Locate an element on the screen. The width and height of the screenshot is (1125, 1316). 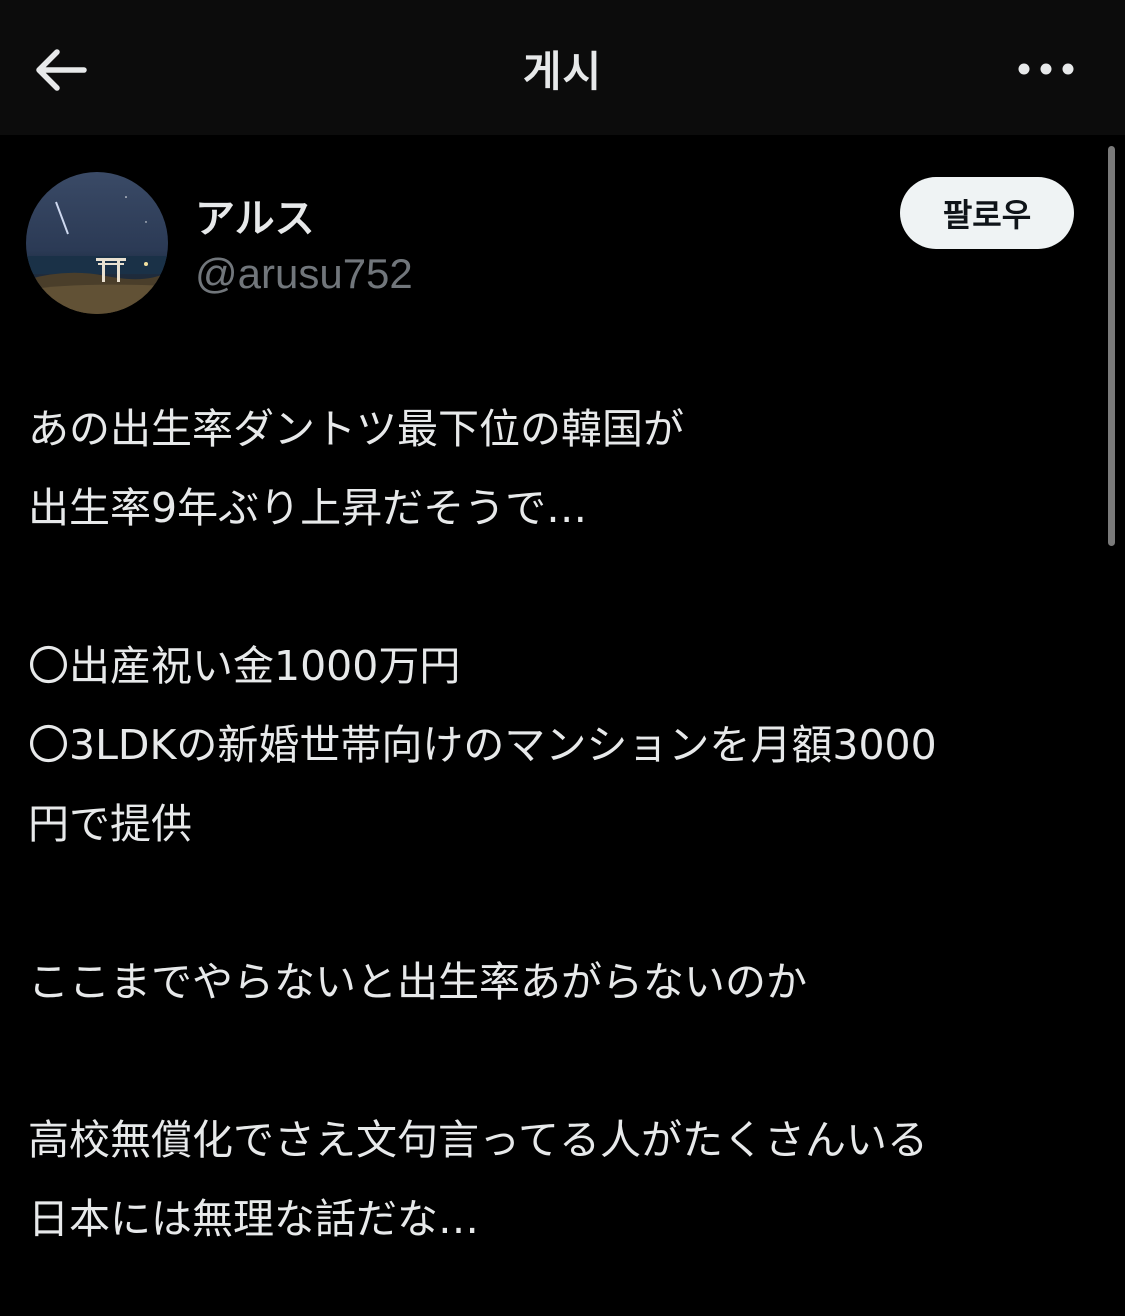
more-horizontal-icon is located at coordinates (1046, 69).